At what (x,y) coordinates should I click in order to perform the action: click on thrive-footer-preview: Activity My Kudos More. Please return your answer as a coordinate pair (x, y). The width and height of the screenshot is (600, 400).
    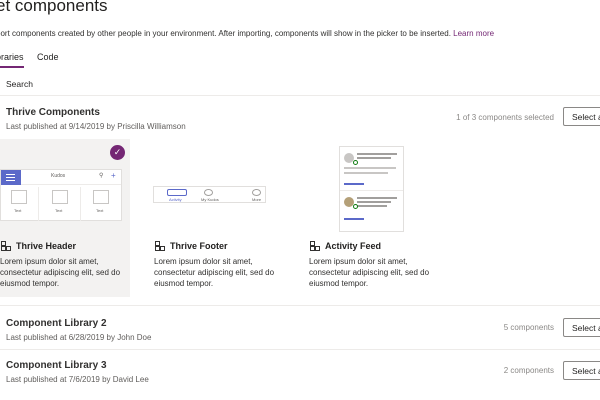
    Looking at the image, I should click on (209, 194).